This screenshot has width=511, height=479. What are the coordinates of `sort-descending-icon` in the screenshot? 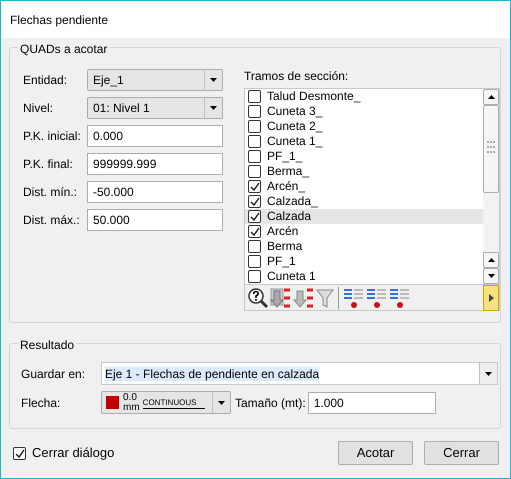 It's located at (304, 297).